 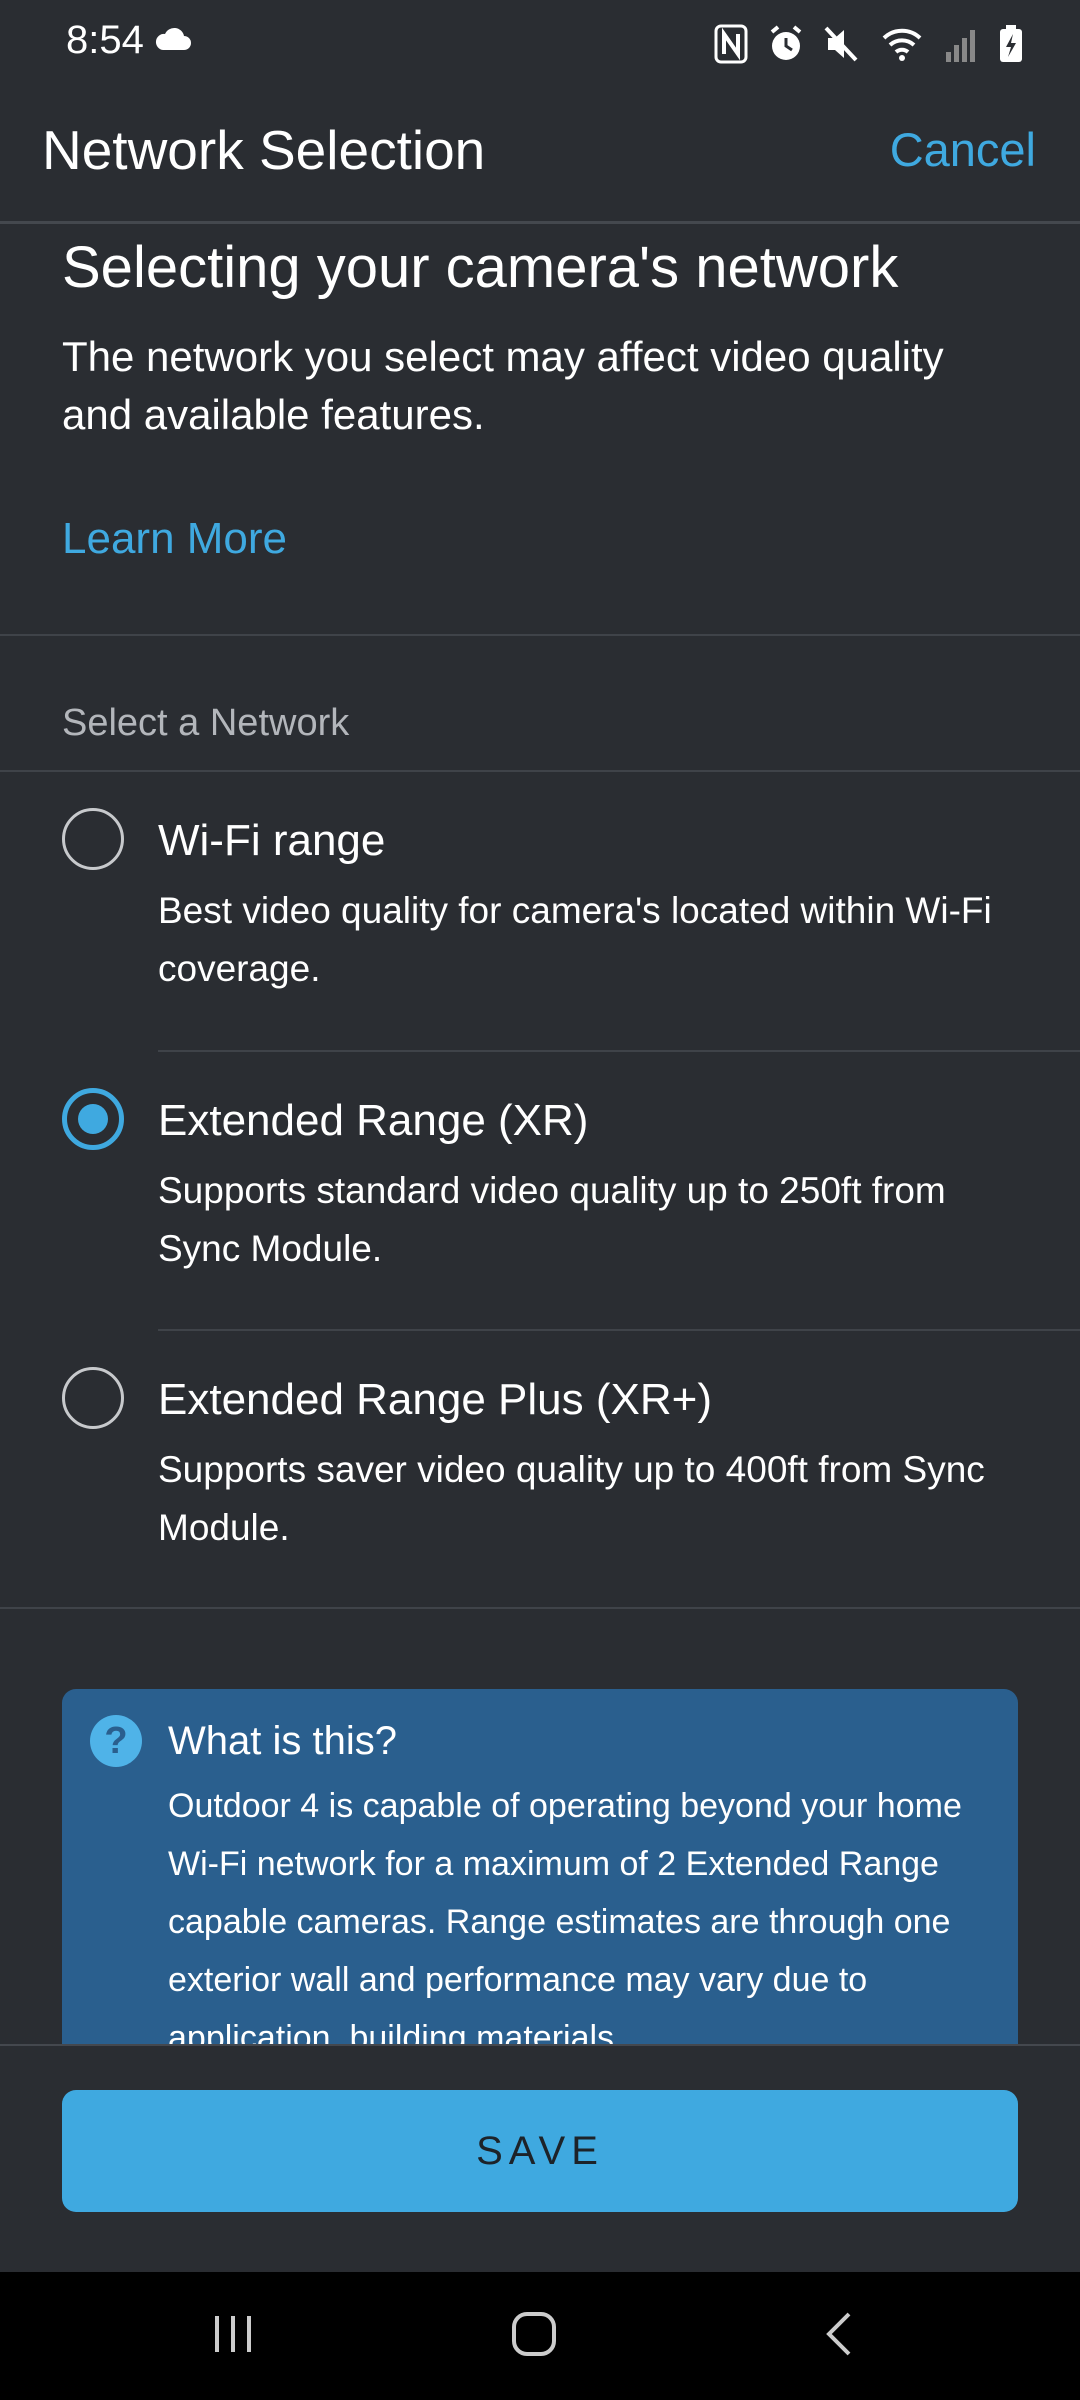 What do you see at coordinates (786, 44) in the screenshot?
I see `alarm-icon` at bounding box center [786, 44].